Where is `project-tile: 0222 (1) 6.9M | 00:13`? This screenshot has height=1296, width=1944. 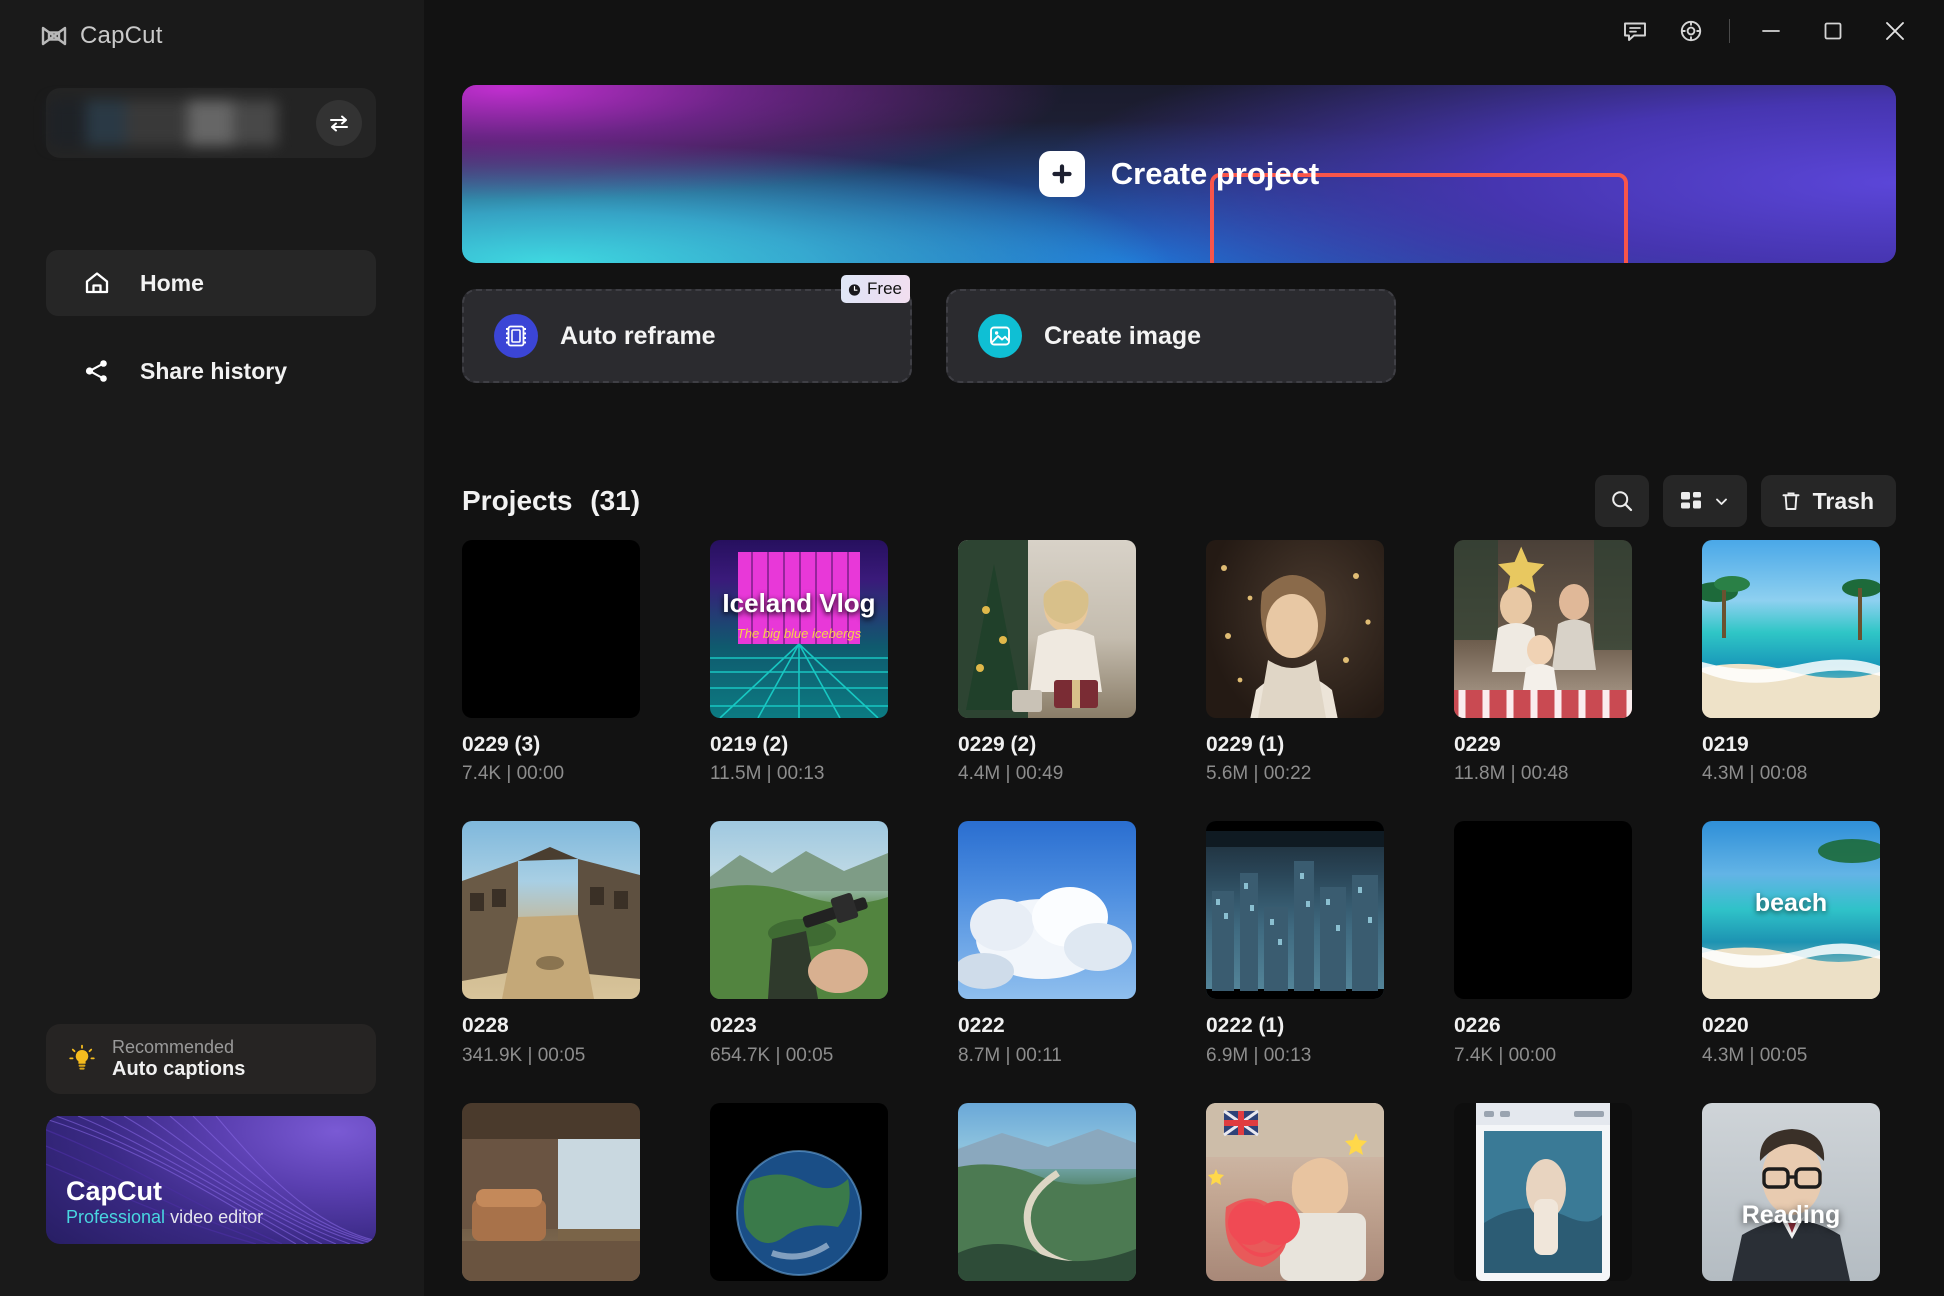
project-tile: 0222 (1) 6.9M | 00:13 is located at coordinates (1295, 943).